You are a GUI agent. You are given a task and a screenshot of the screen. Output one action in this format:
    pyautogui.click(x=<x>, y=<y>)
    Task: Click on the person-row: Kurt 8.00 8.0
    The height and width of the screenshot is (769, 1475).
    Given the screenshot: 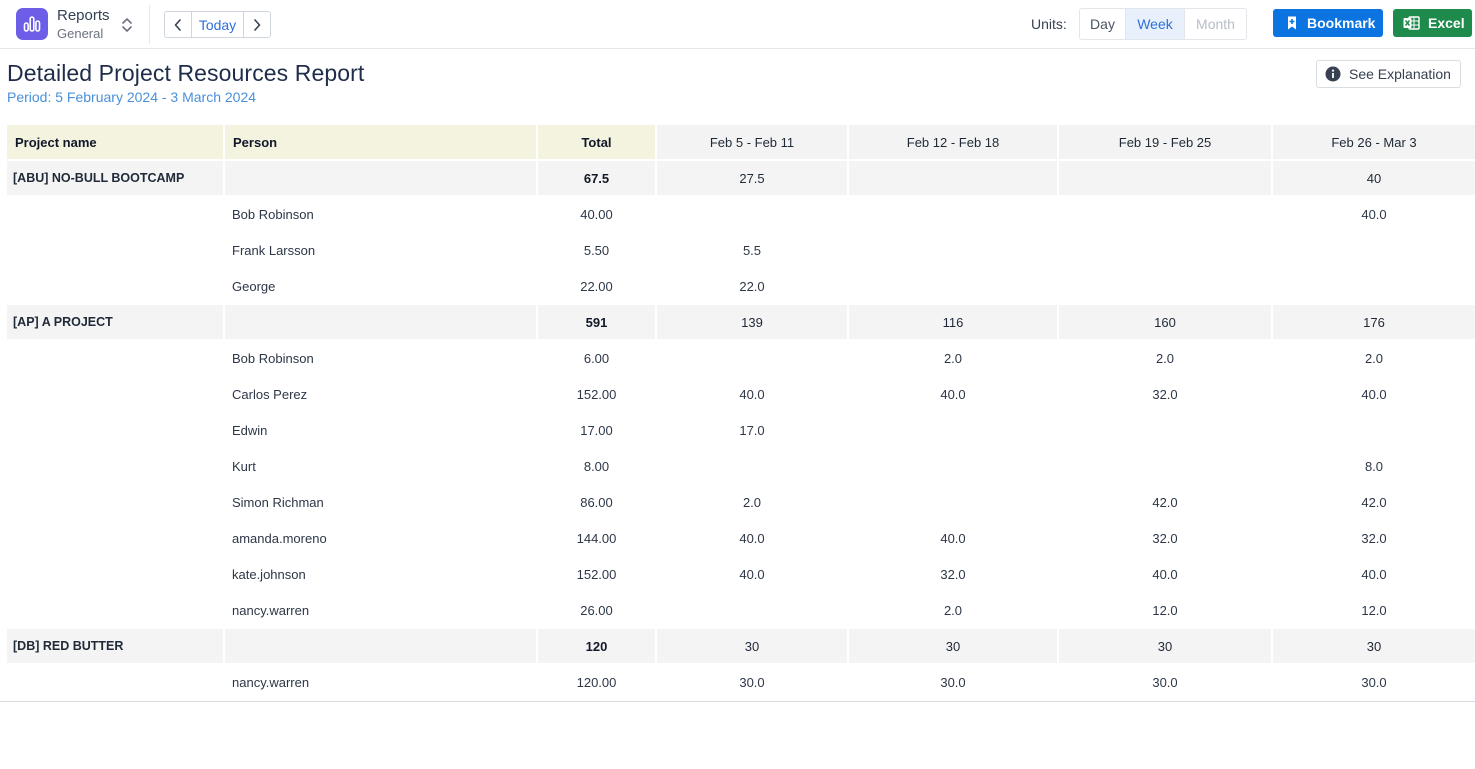 What is the action you would take?
    pyautogui.click(x=741, y=467)
    